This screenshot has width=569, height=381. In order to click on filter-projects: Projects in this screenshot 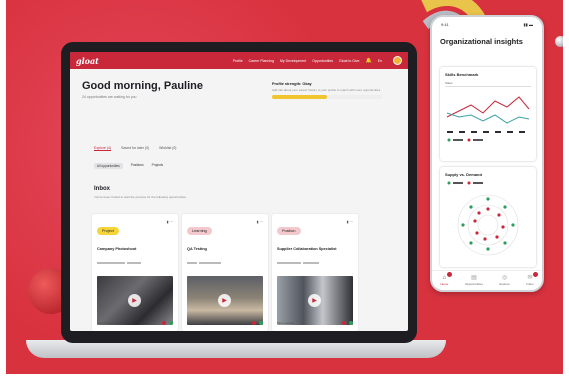, I will do `click(158, 166)`.